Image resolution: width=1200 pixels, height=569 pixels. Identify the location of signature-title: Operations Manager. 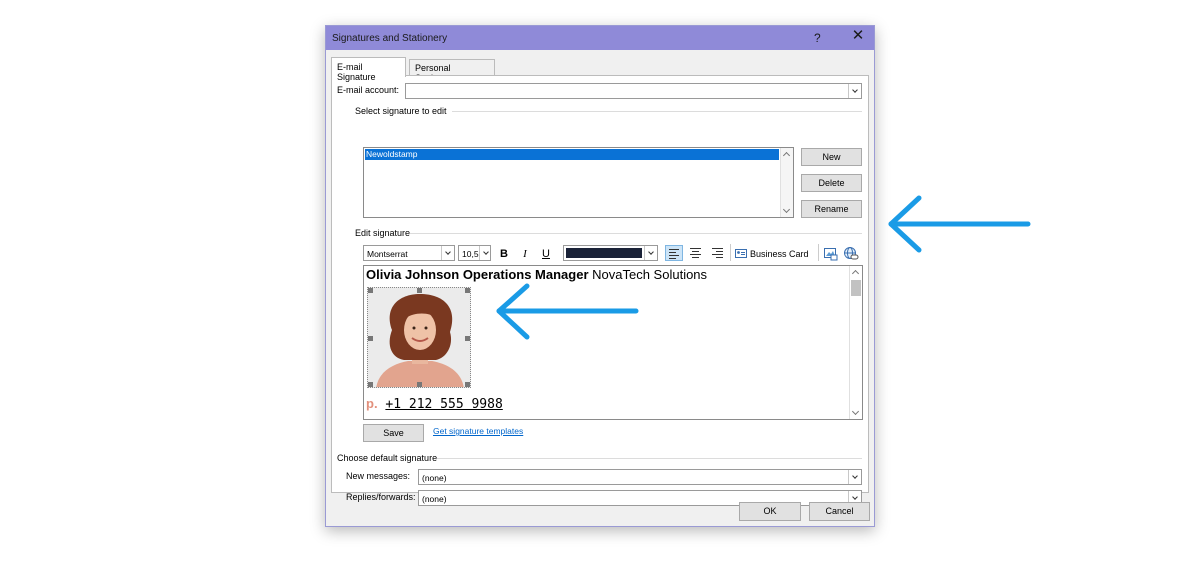
(525, 274).